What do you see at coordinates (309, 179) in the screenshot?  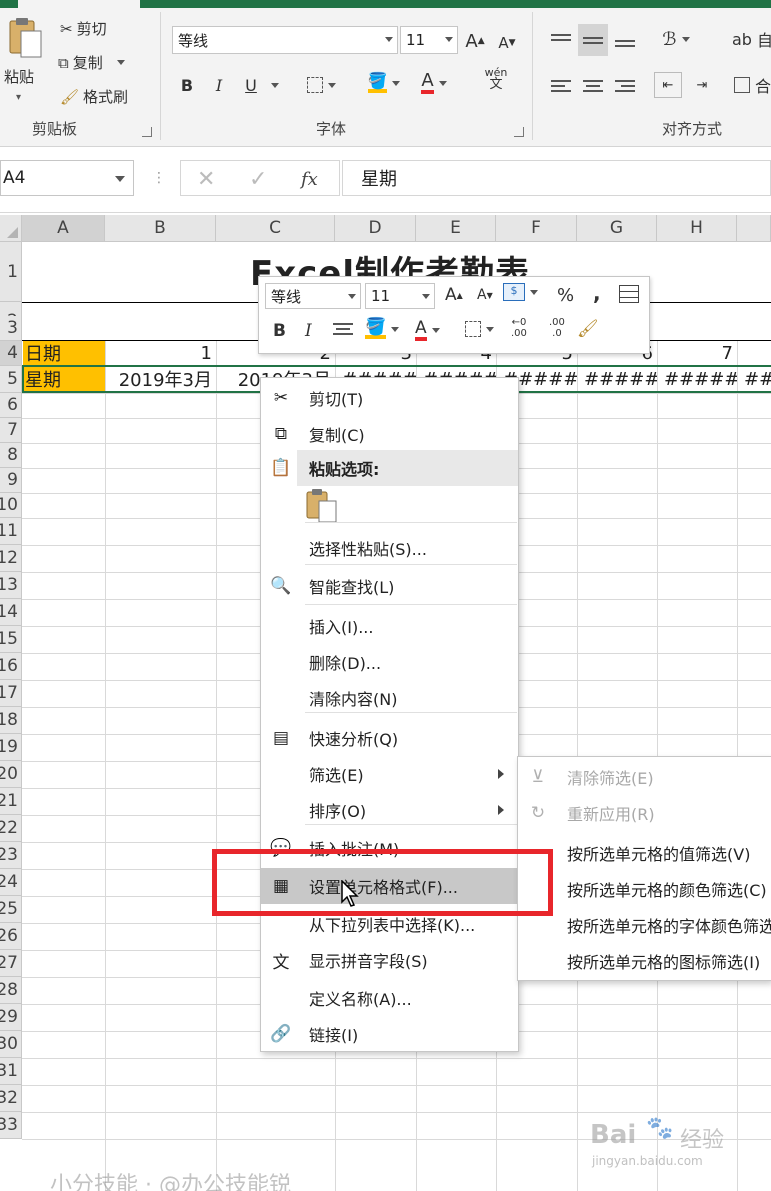 I see `insert-function-icon: fx` at bounding box center [309, 179].